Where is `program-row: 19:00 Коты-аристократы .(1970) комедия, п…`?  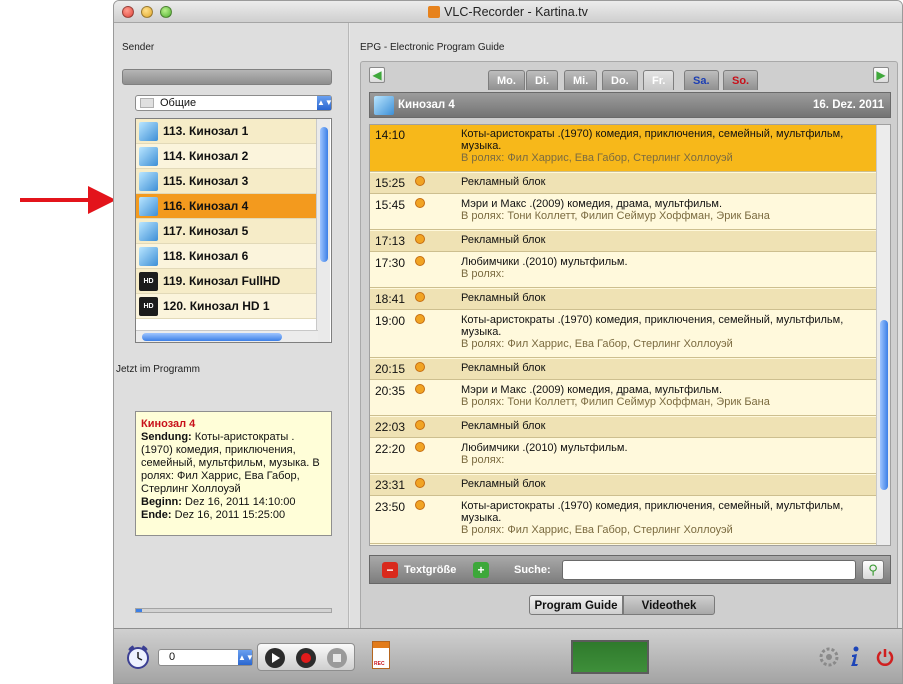
program-row: 19:00 Коты-аристократы .(1970) комедия, п… is located at coordinates (623, 334).